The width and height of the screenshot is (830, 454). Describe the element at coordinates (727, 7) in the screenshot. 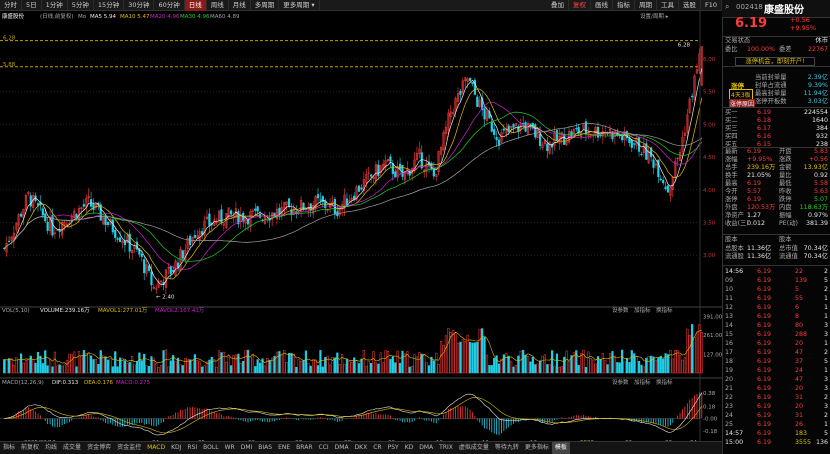

I see `search-icon: ⌕` at that location.